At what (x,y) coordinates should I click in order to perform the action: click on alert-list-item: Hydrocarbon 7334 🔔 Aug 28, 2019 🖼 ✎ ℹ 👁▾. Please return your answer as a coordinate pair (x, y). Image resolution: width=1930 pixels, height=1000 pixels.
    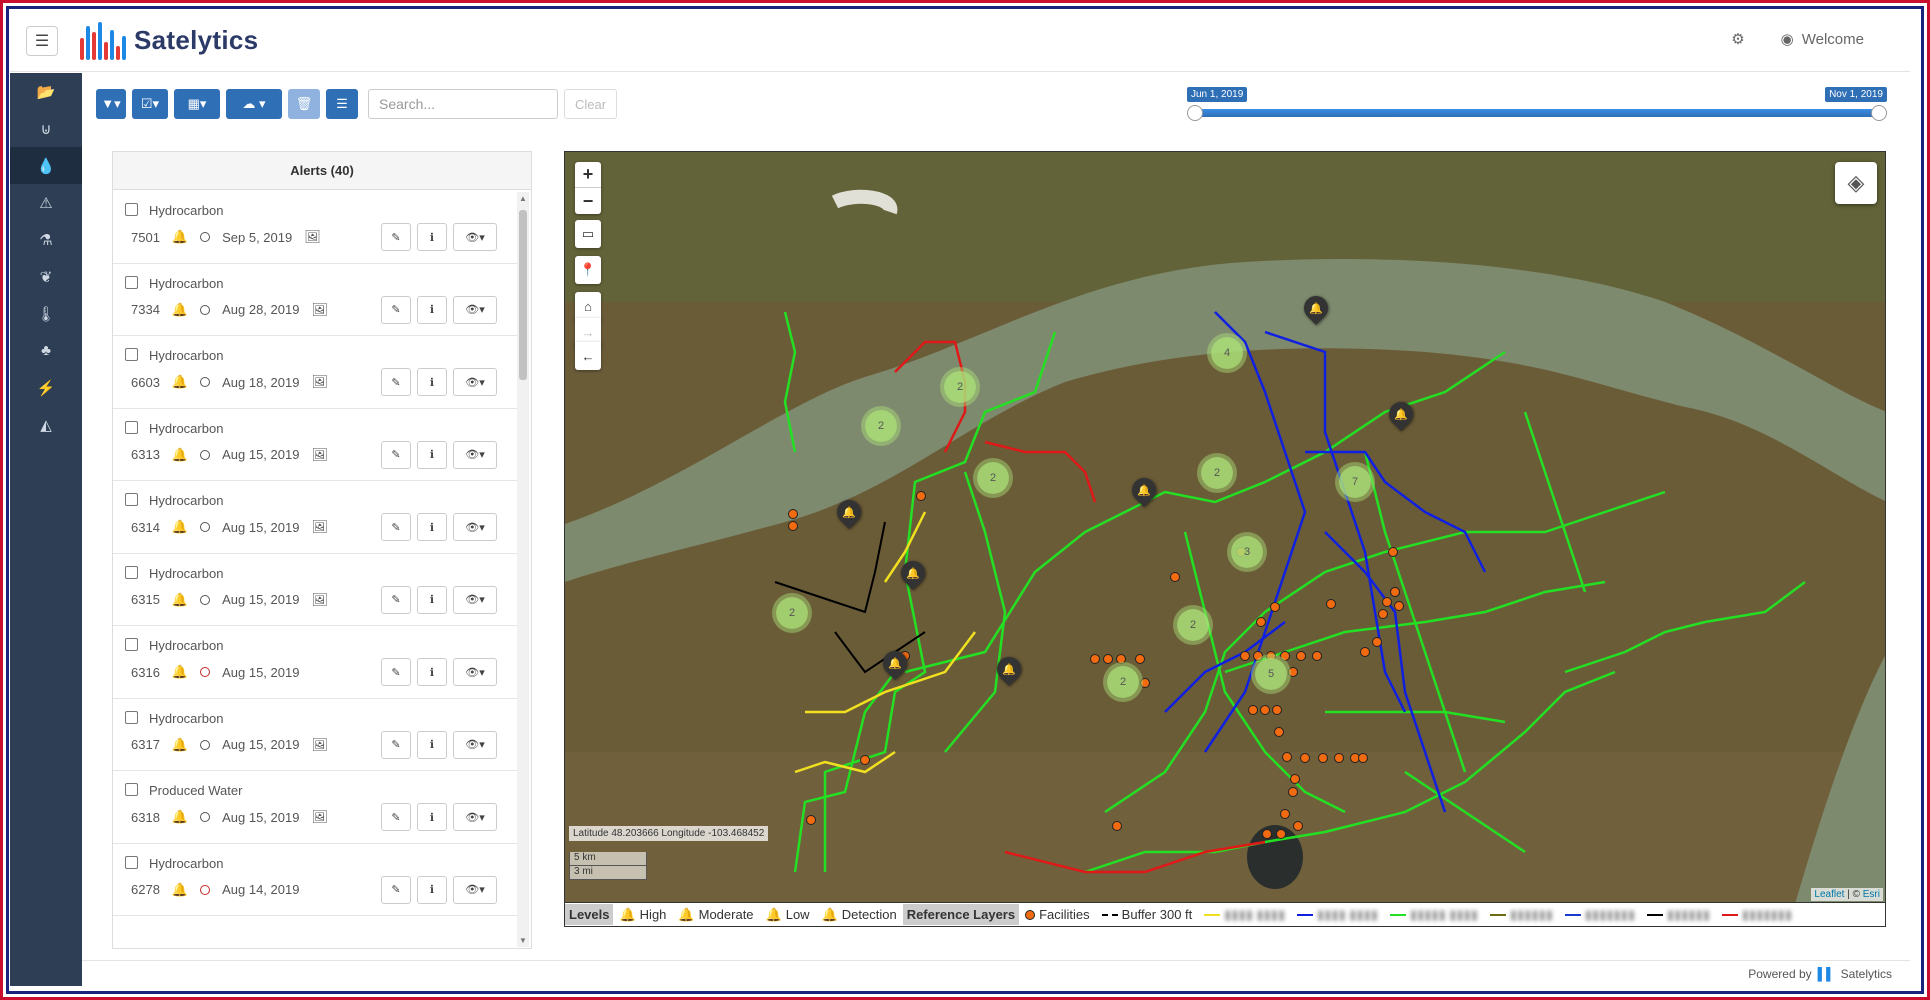
    Looking at the image, I should click on (315, 300).